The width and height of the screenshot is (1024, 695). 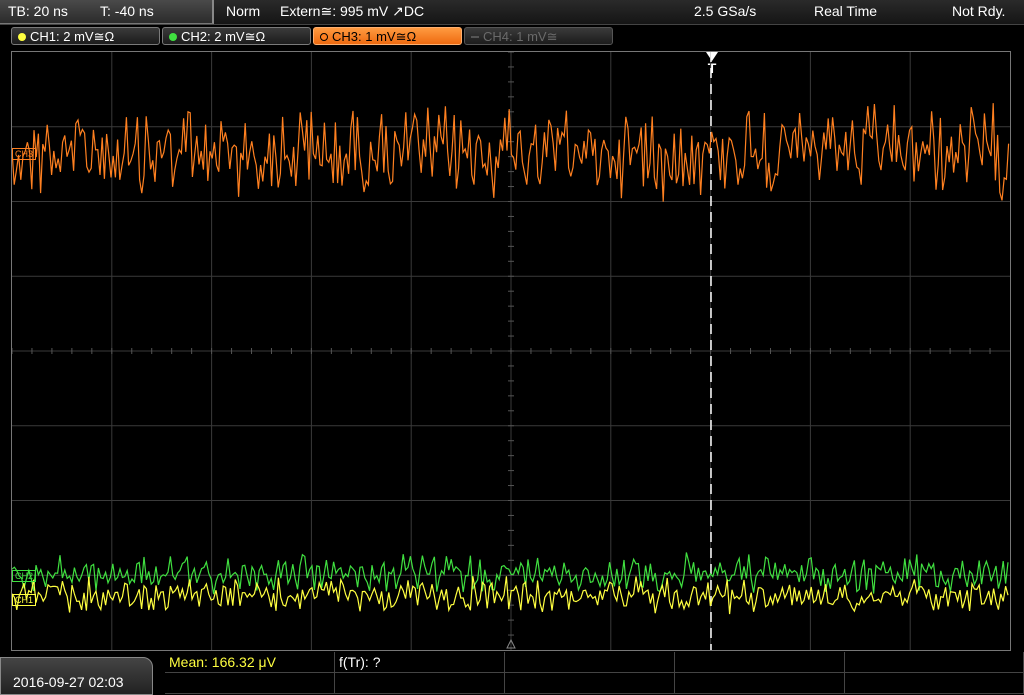 I want to click on trigger-source: Extern≅: 995 mV ↗DC, so click(x=352, y=11).